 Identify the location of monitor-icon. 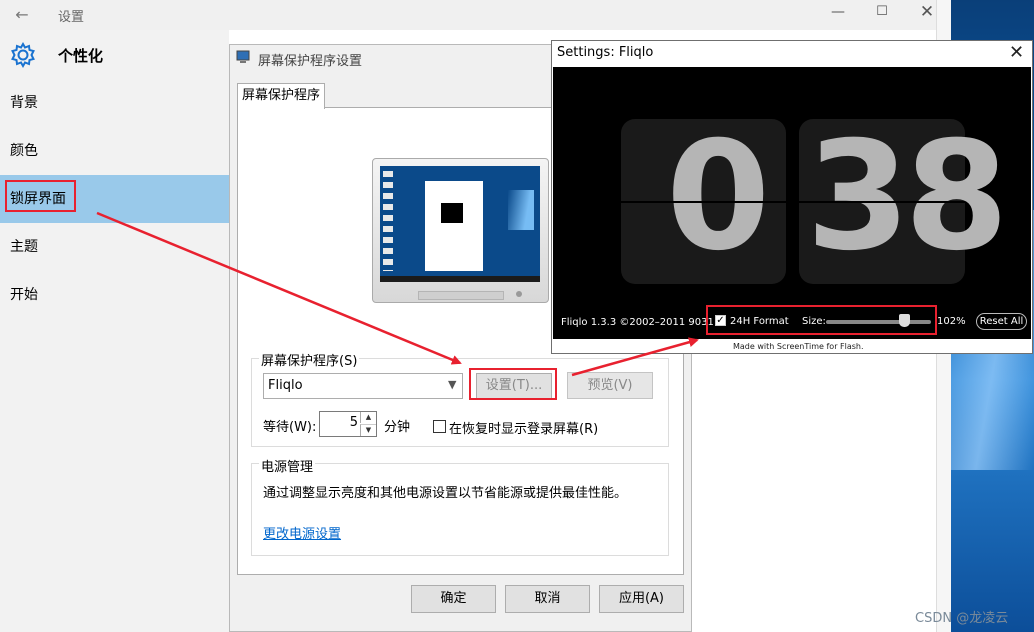
(243, 56).